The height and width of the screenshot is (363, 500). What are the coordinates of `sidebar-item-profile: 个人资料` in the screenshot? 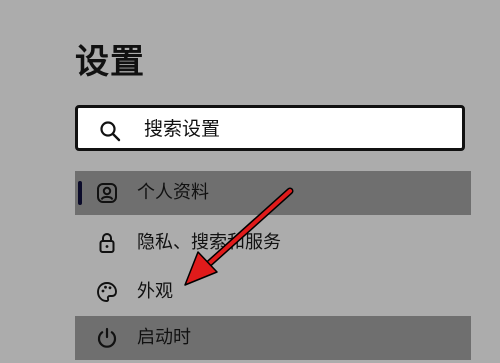 It's located at (273, 193).